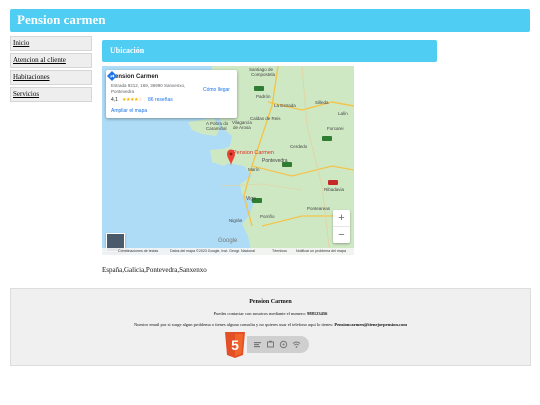 The height and width of the screenshot is (405, 540). I want to click on zoom-controls: + −, so click(341, 226).